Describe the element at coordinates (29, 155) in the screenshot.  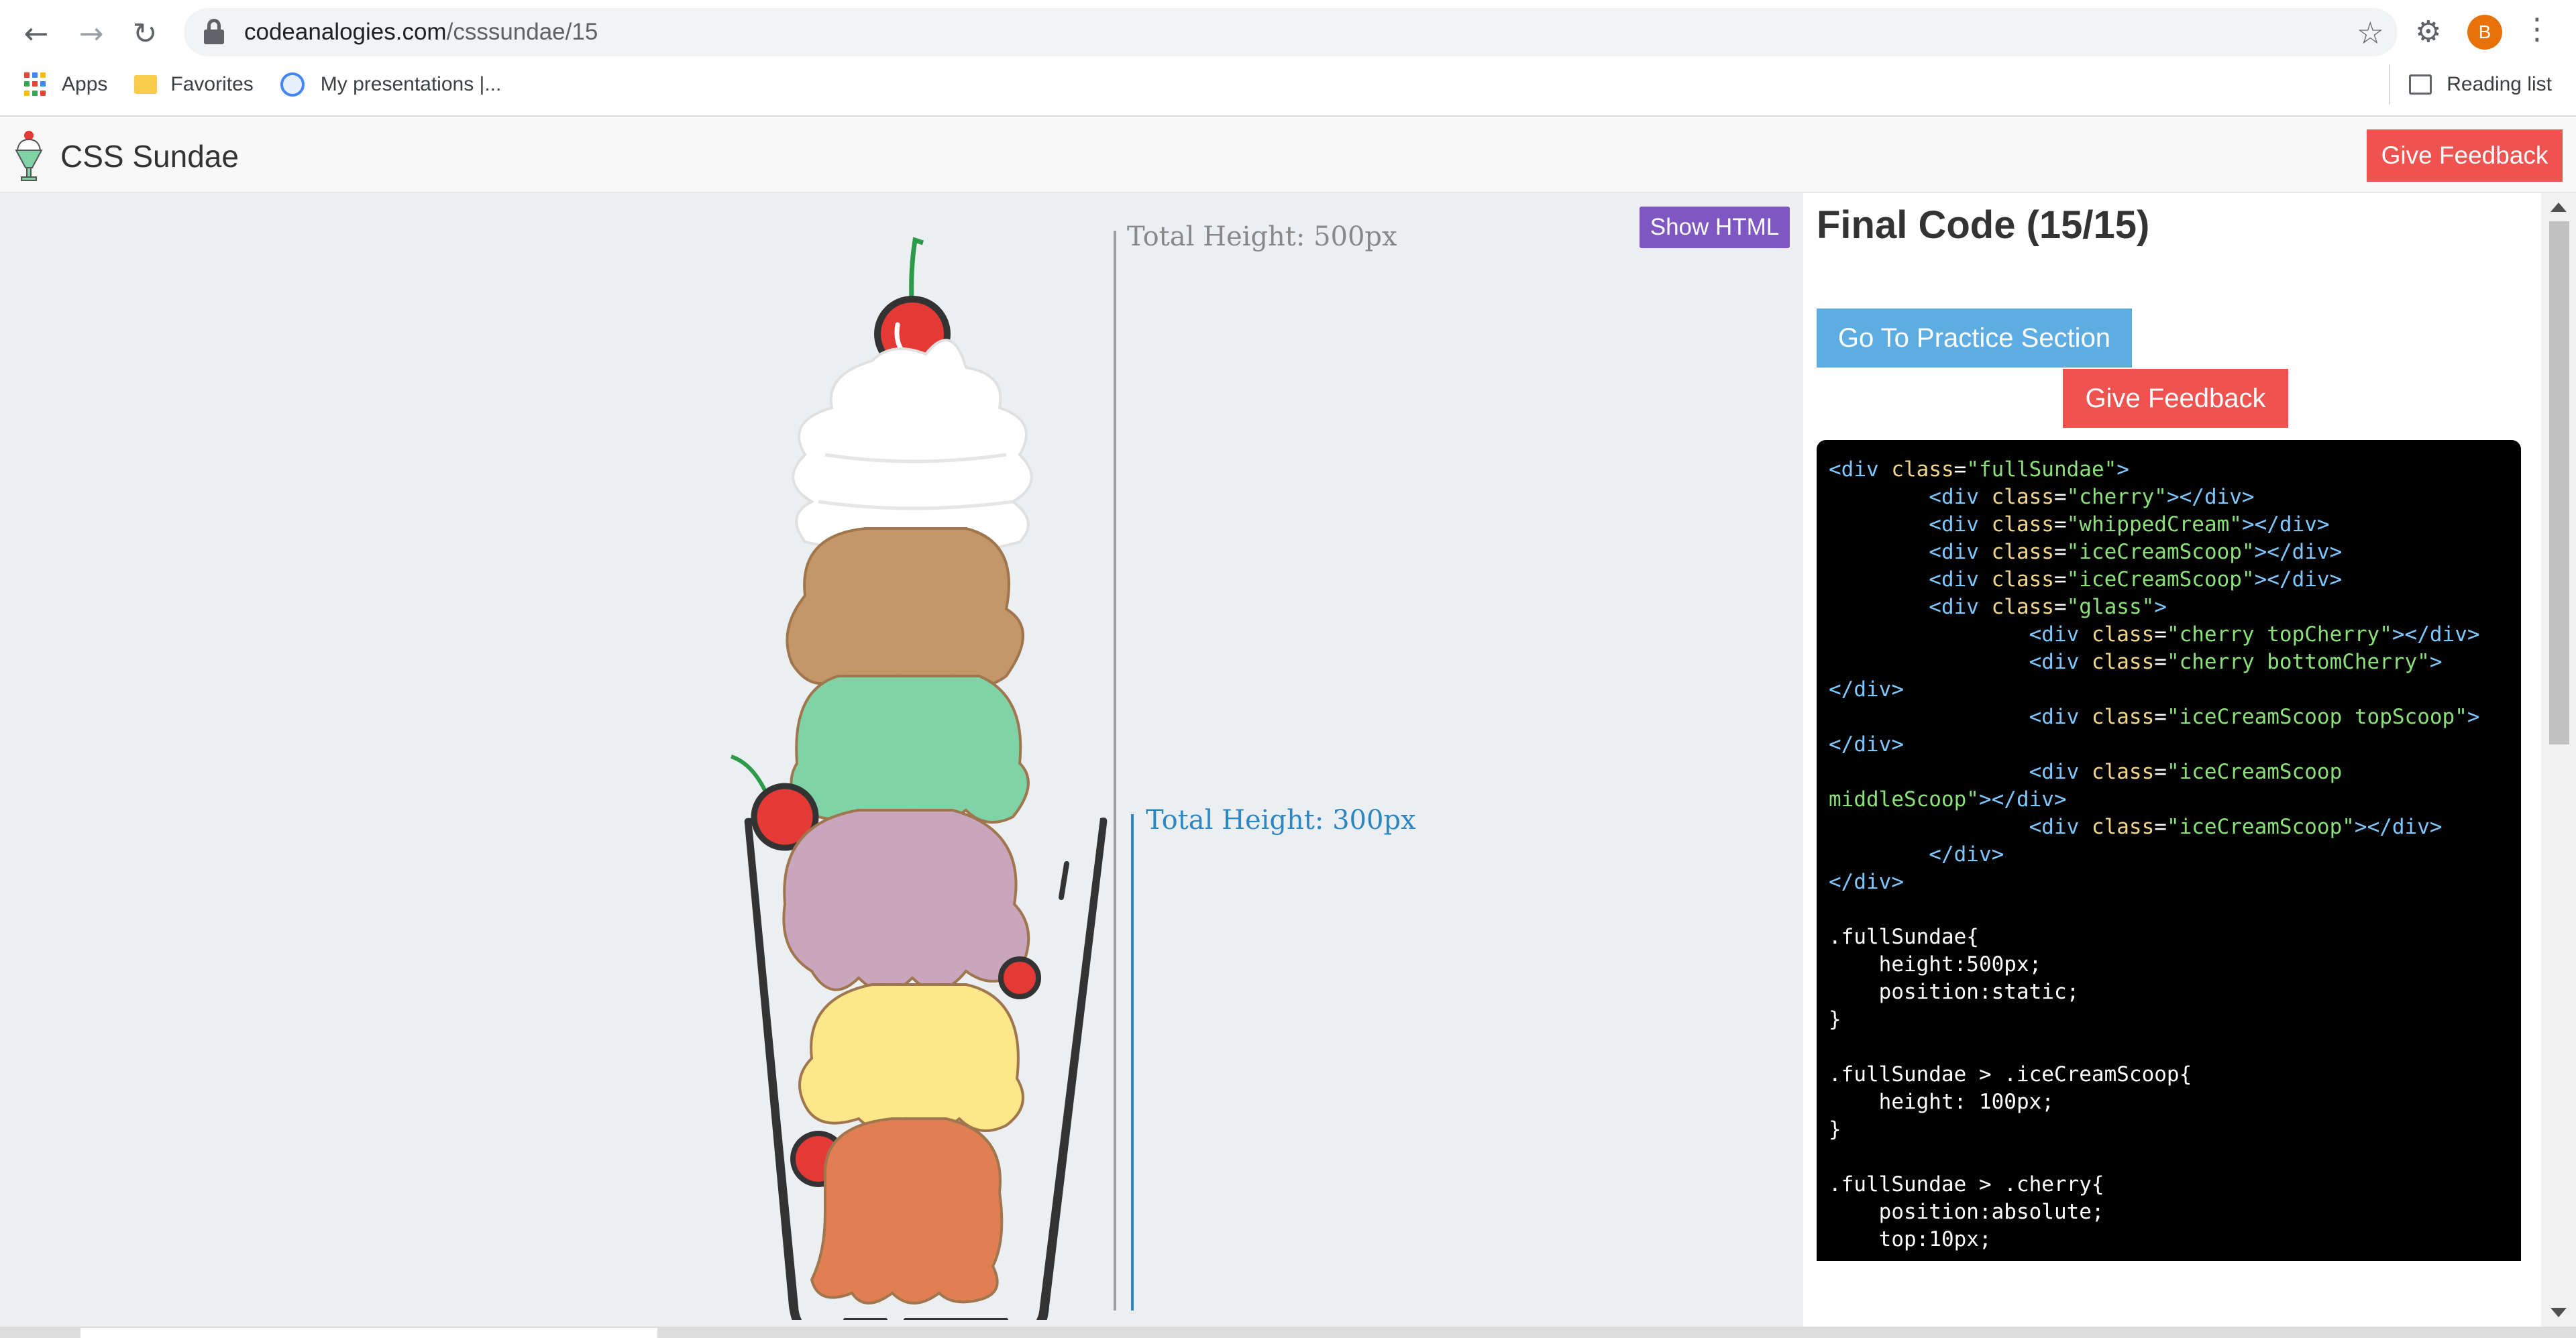
I see `sundae-logo-icon` at that location.